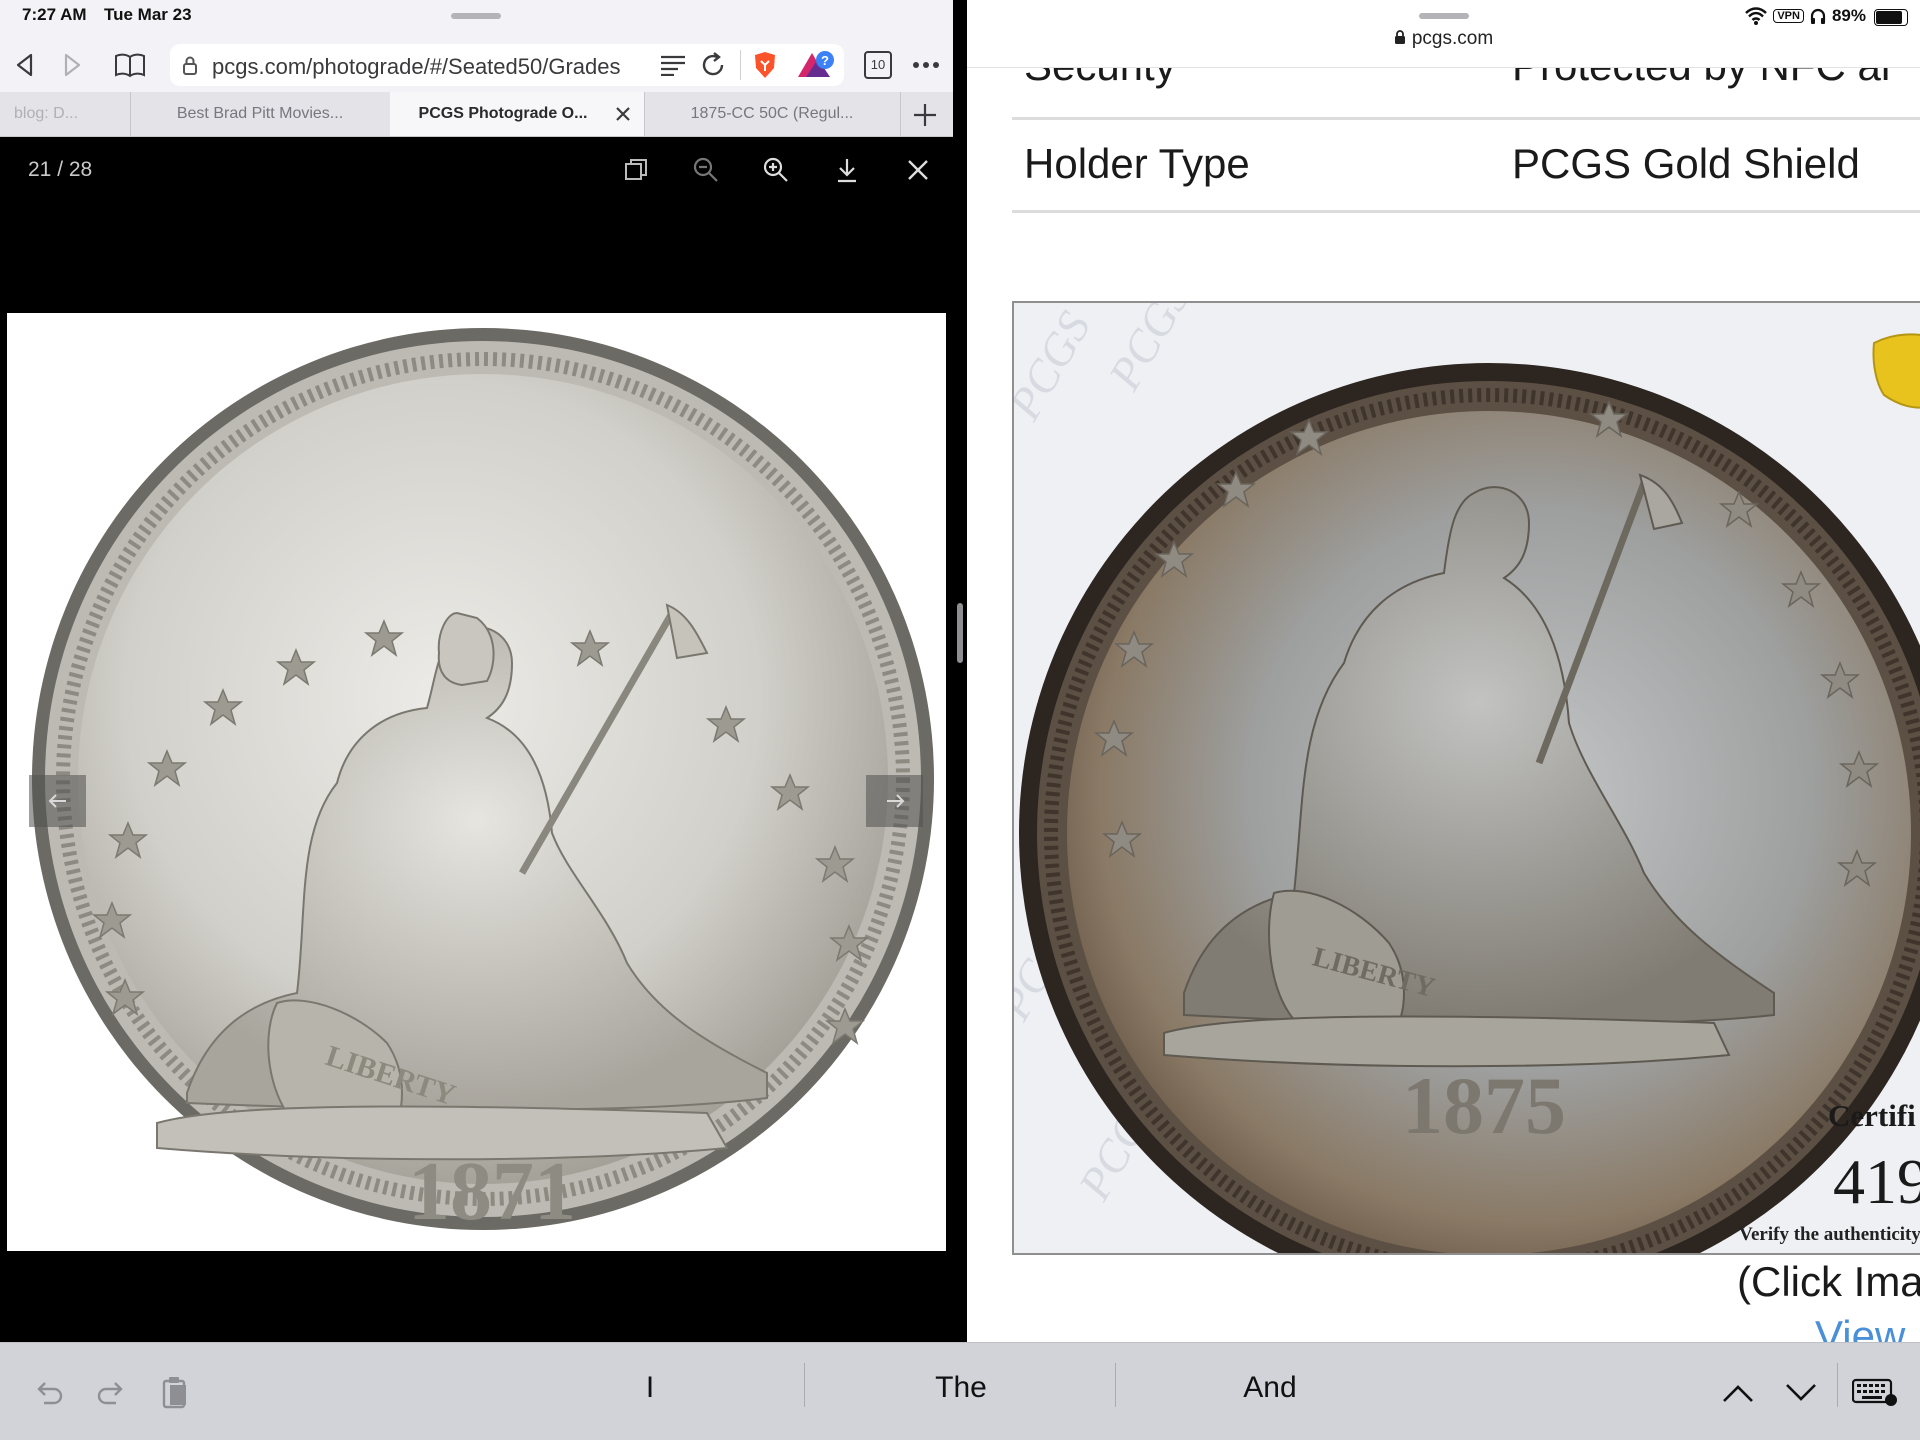 The image size is (1920, 1440). I want to click on image-viewer-toolbar: 21 / 28, so click(476, 170).